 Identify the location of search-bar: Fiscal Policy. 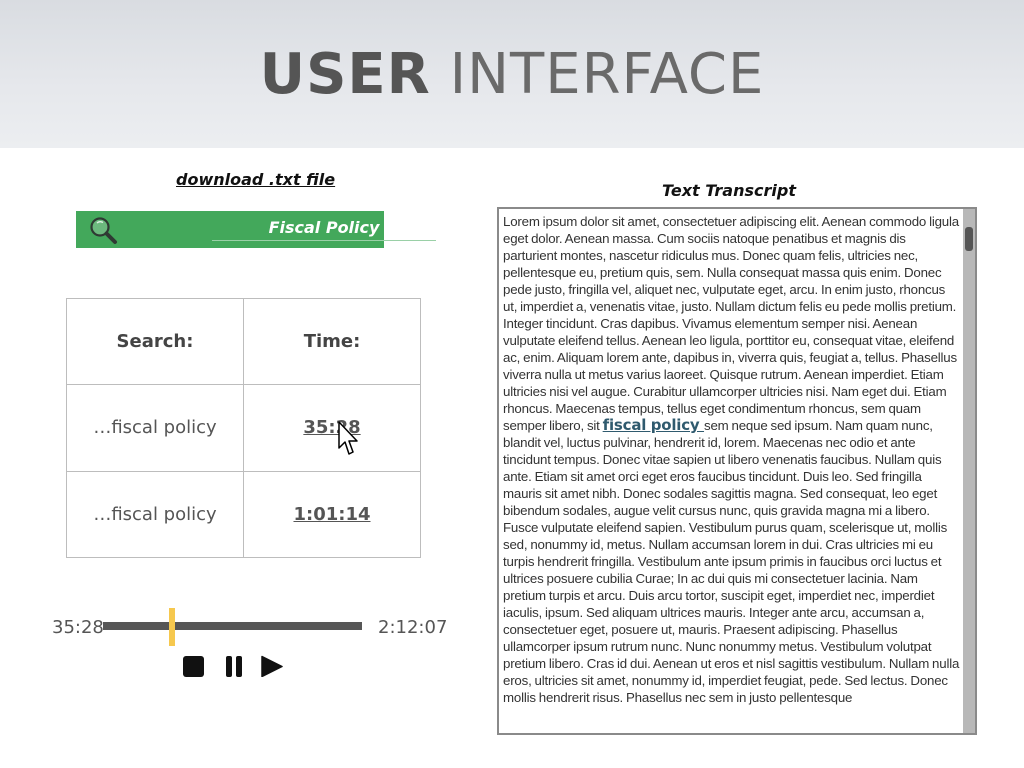
(256, 229).